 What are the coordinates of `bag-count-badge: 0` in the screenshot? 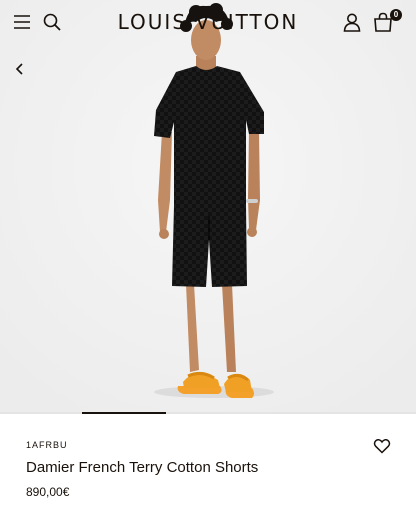 It's located at (396, 15).